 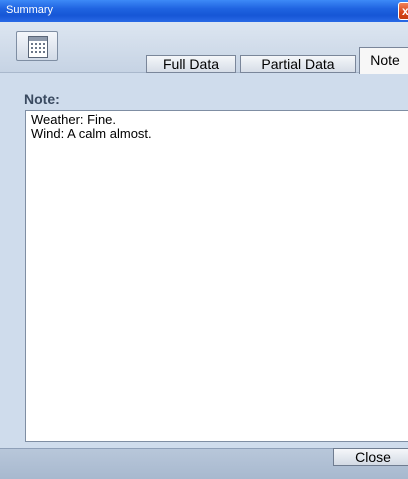 What do you see at coordinates (204, 11) in the screenshot?
I see `title-bar: Summary x` at bounding box center [204, 11].